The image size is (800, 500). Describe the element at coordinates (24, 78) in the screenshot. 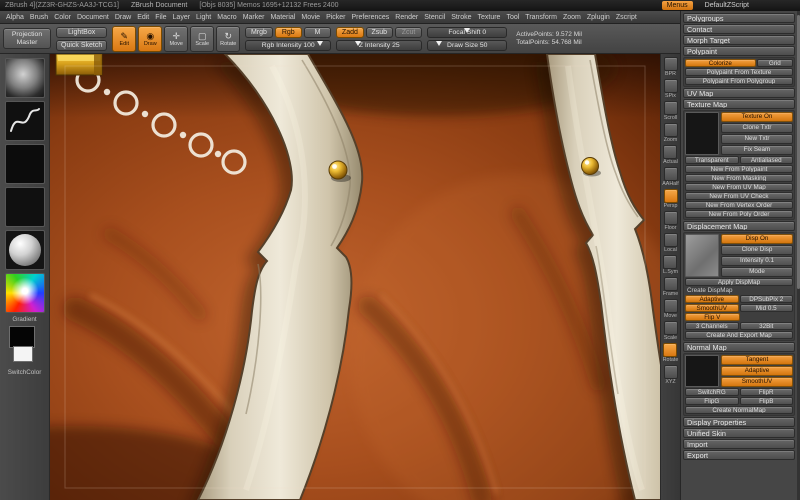

I see `brush-selector` at that location.